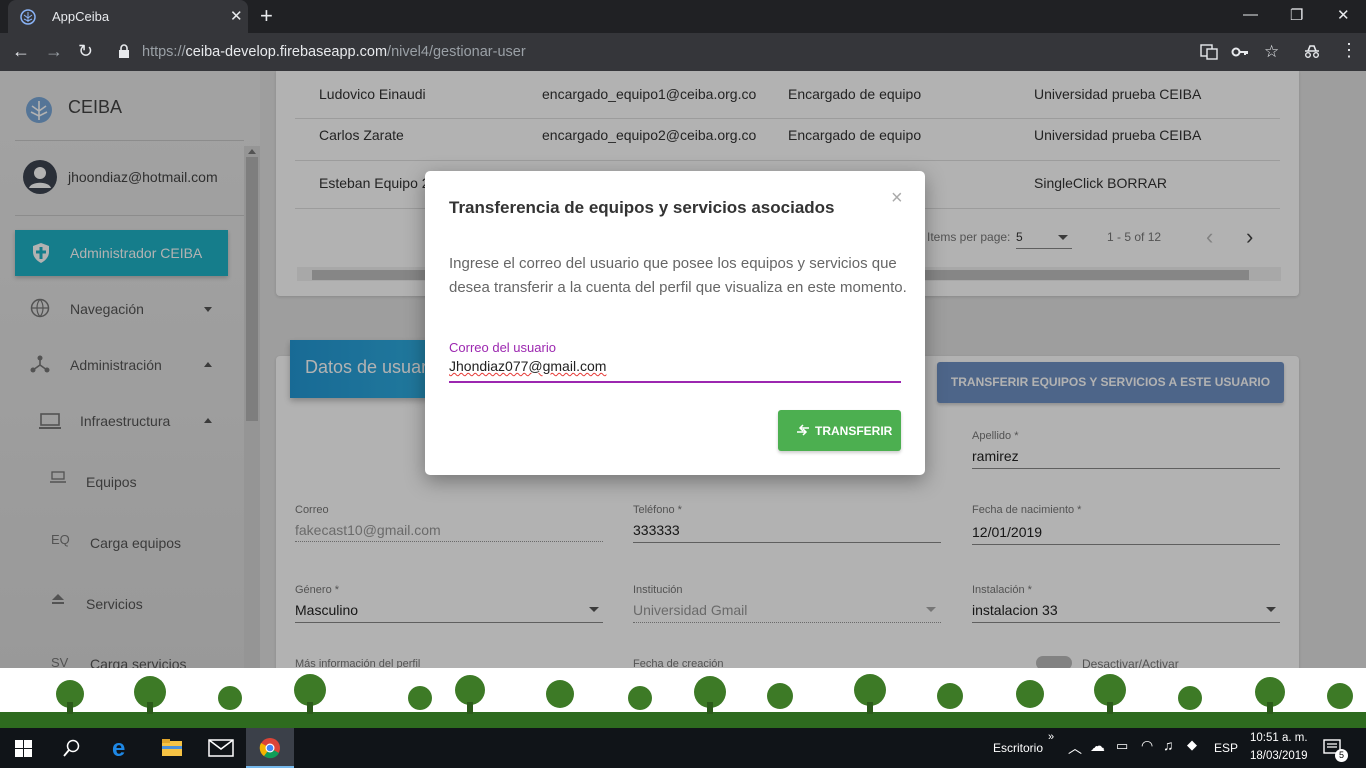 The height and width of the screenshot is (768, 1366). What do you see at coordinates (172, 748) in the screenshot?
I see `file-explorer-icon` at bounding box center [172, 748].